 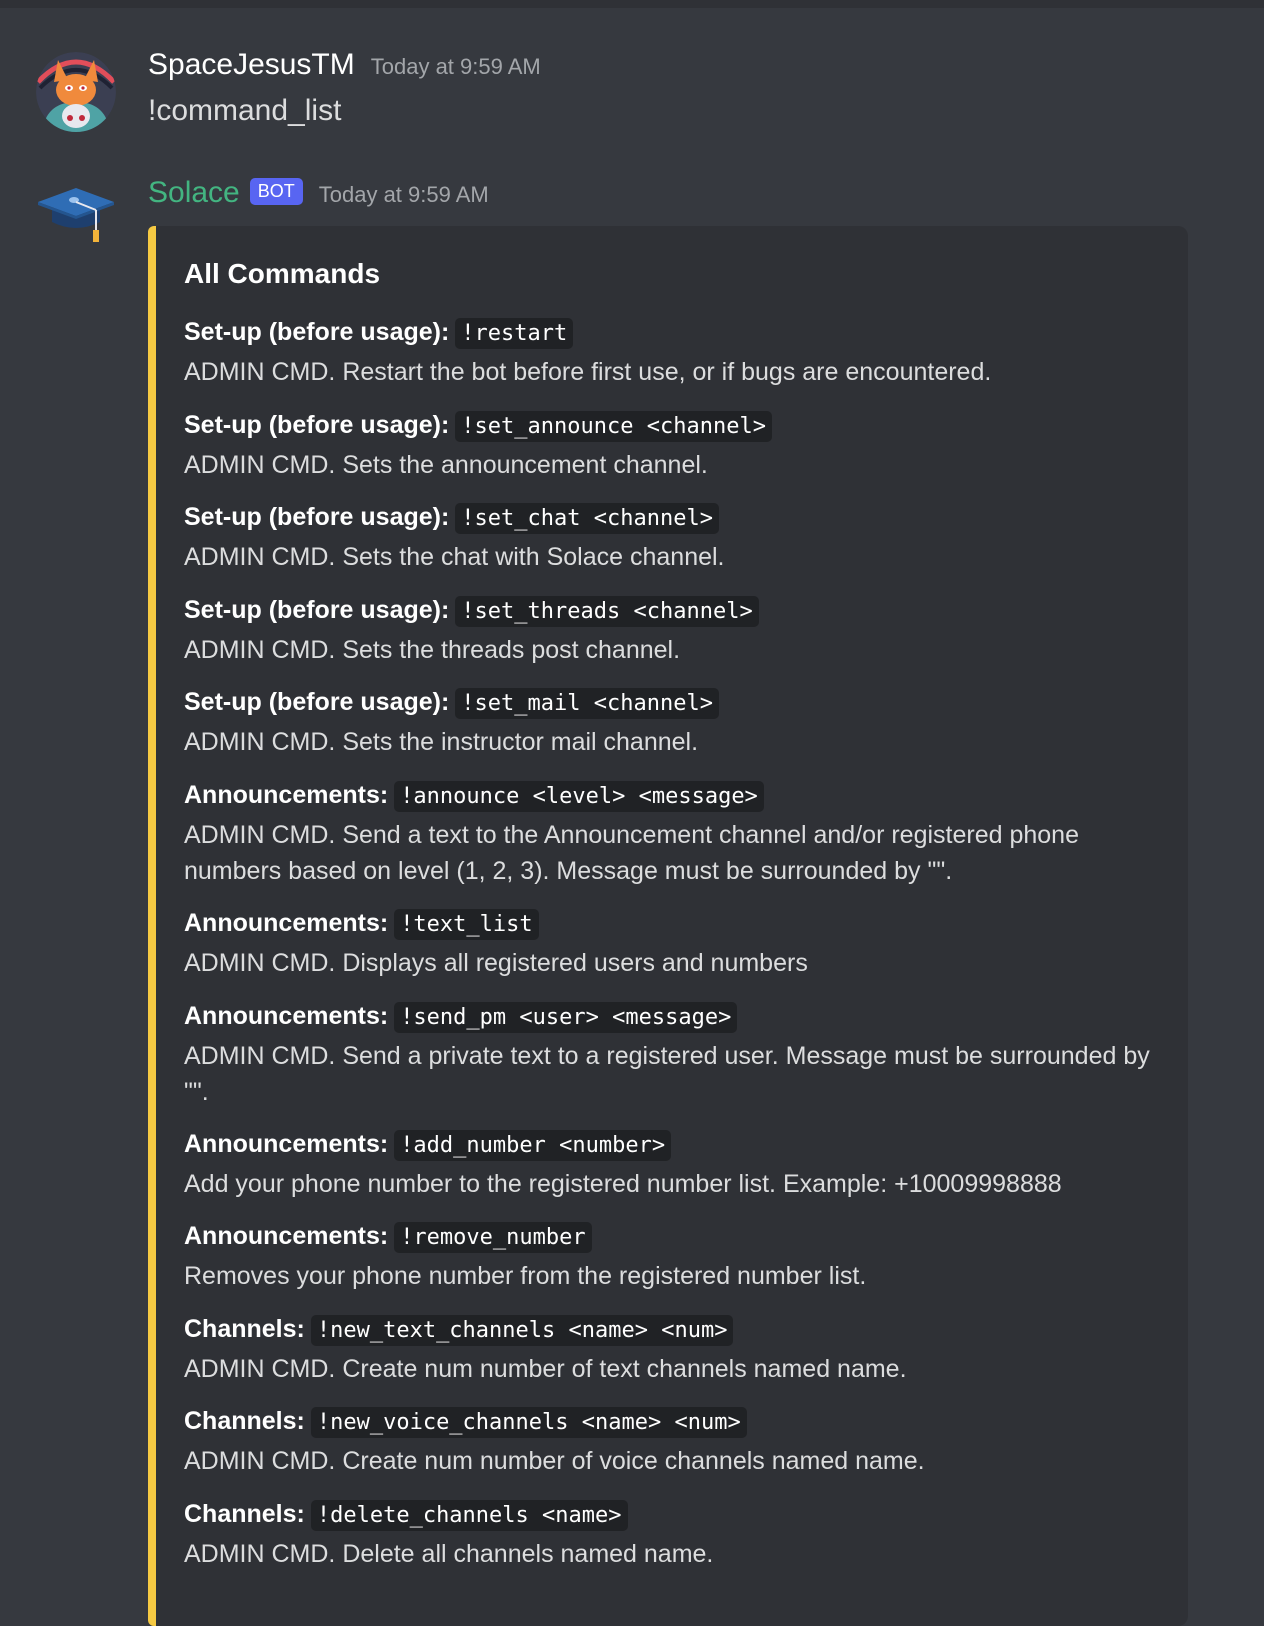 I want to click on username: SpaceJesusTM, so click(x=251, y=65).